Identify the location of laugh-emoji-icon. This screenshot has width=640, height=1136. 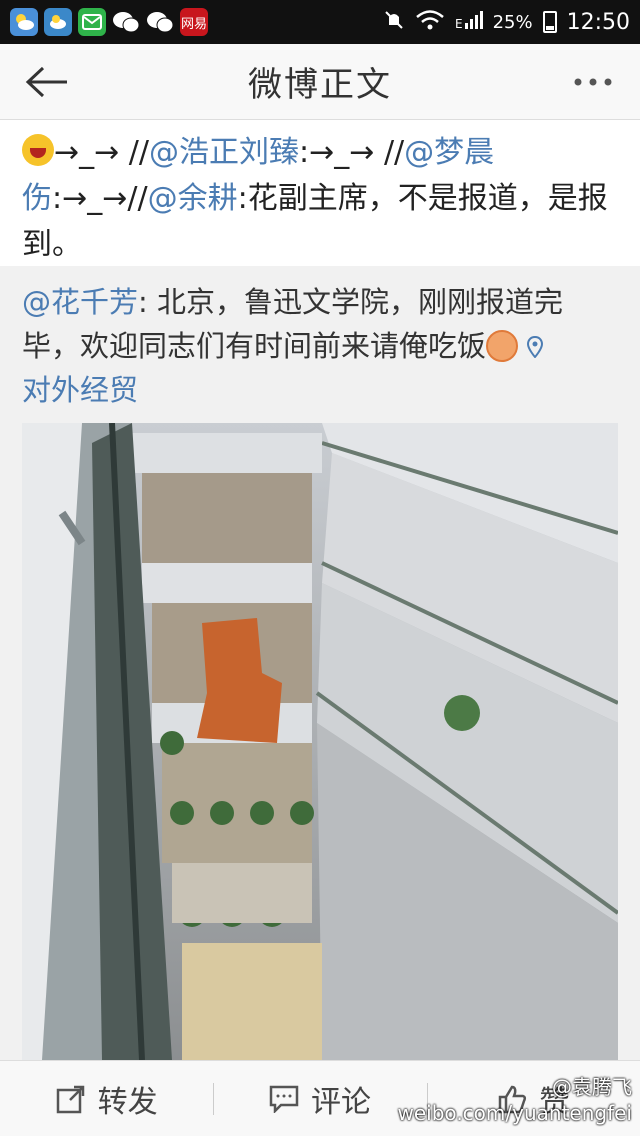
(38, 150).